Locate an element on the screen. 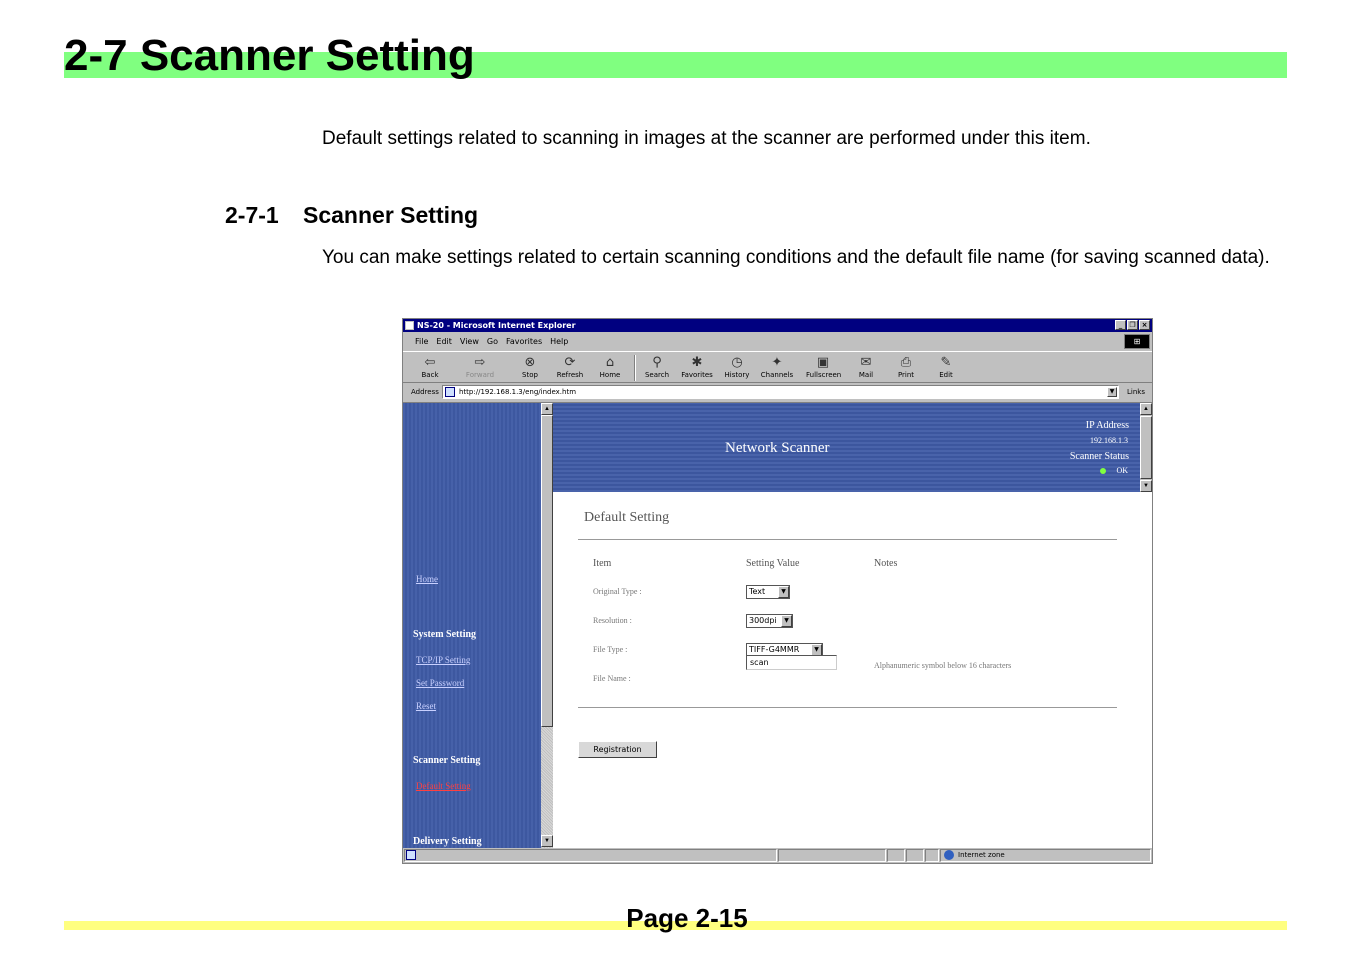  history-button: ◷ History is located at coordinates (737, 367).